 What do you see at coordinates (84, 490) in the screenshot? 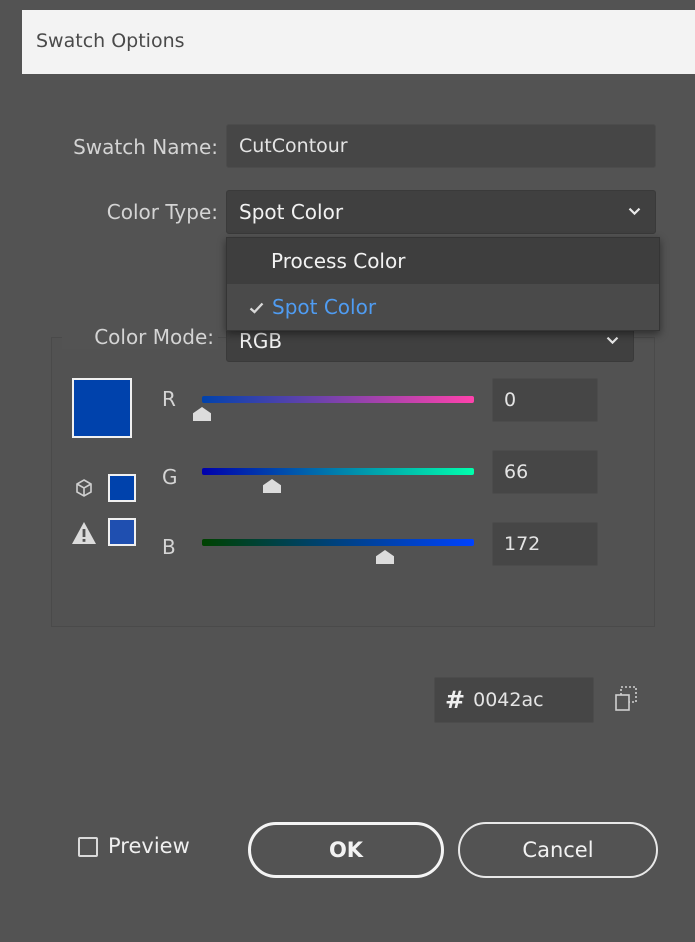
I see `cube-icon` at bounding box center [84, 490].